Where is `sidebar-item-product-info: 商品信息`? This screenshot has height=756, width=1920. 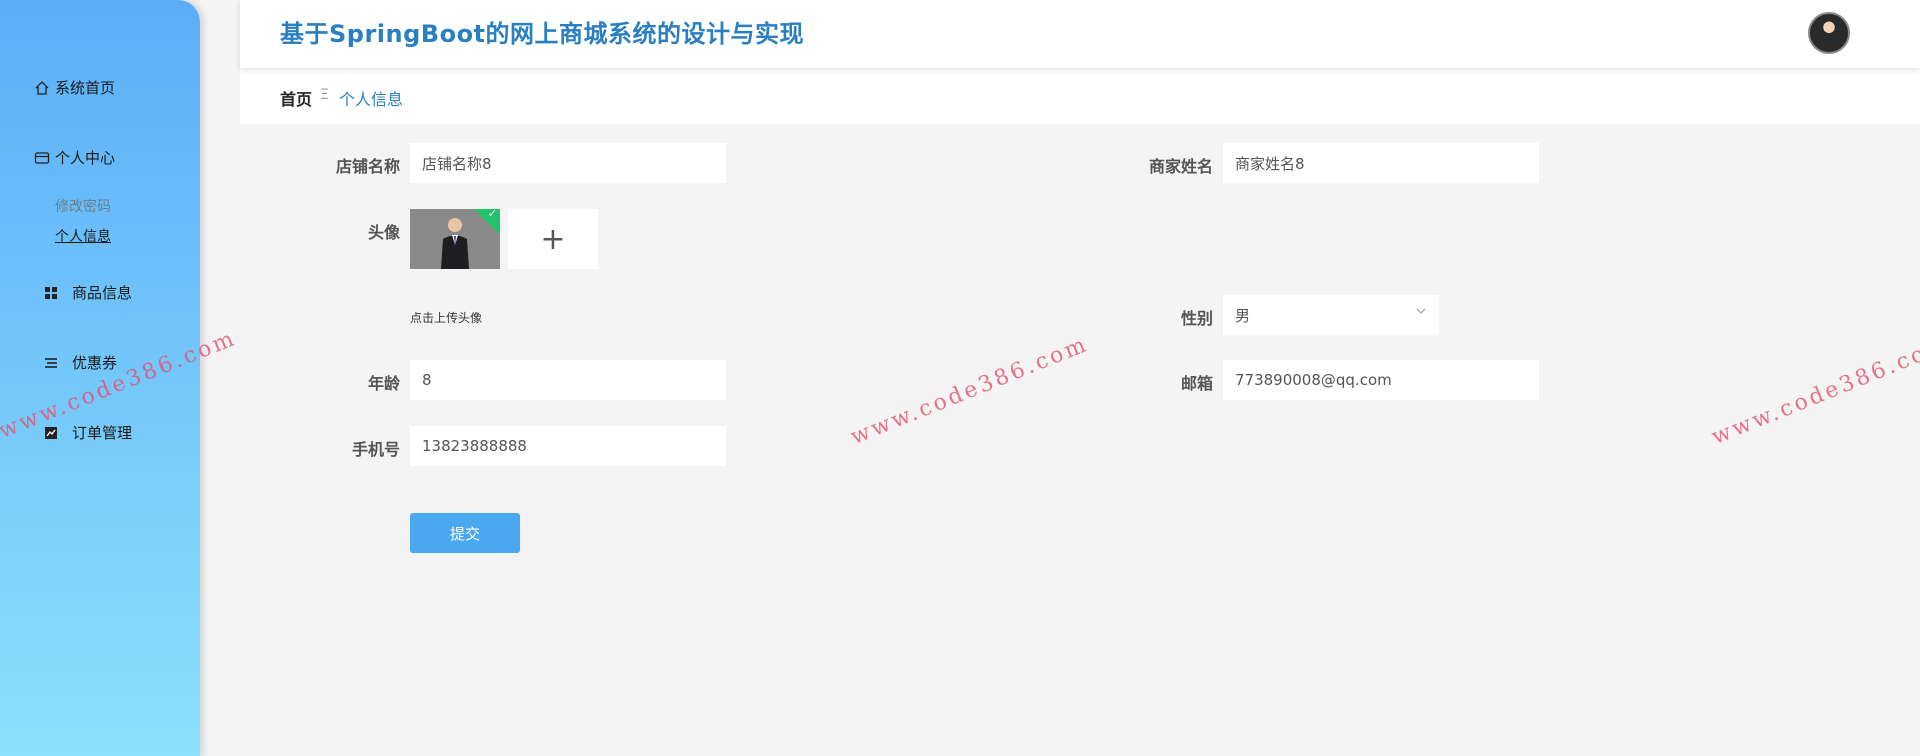 sidebar-item-product-info: 商品信息 is located at coordinates (87, 292).